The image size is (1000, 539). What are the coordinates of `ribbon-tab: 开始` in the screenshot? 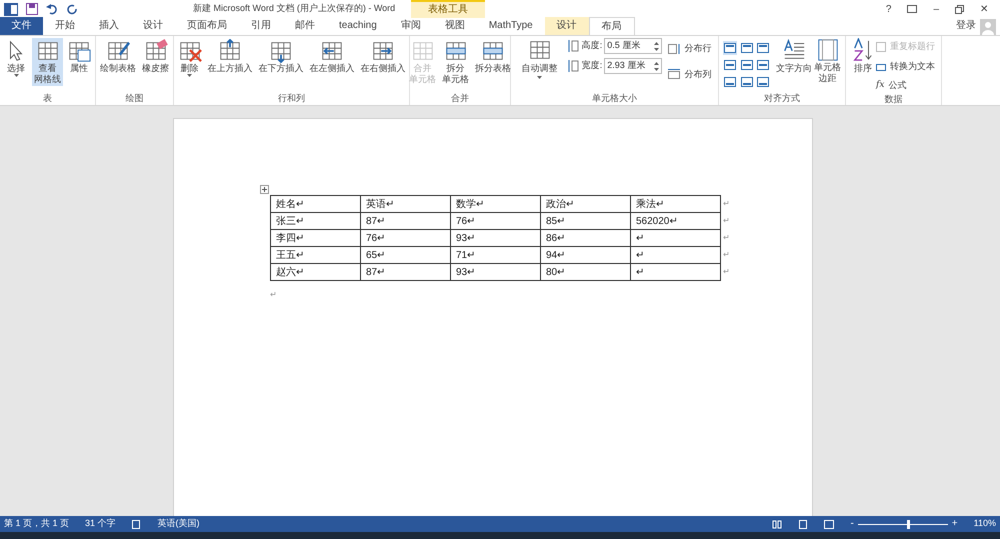 It's located at (65, 26).